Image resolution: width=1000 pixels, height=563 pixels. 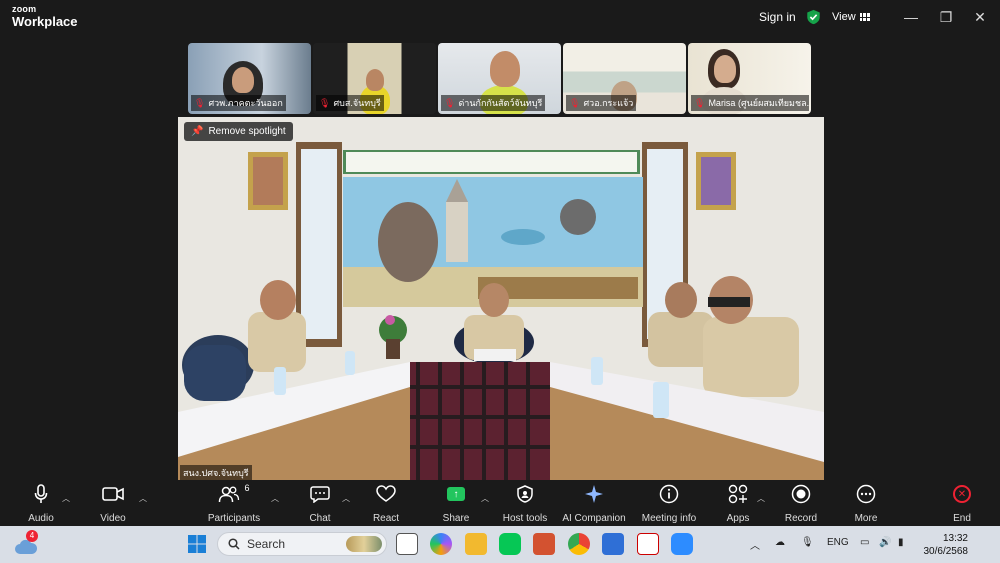 What do you see at coordinates (682, 544) in the screenshot?
I see `zoom-app-icon` at bounding box center [682, 544].